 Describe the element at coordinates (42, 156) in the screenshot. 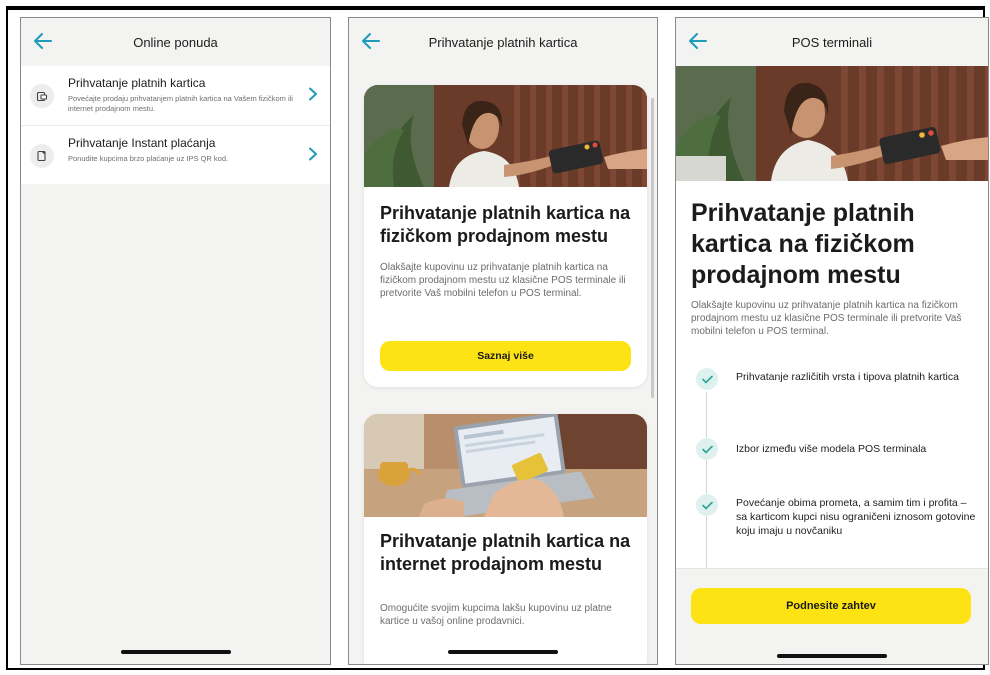

I see `qr-payment-icon` at that location.